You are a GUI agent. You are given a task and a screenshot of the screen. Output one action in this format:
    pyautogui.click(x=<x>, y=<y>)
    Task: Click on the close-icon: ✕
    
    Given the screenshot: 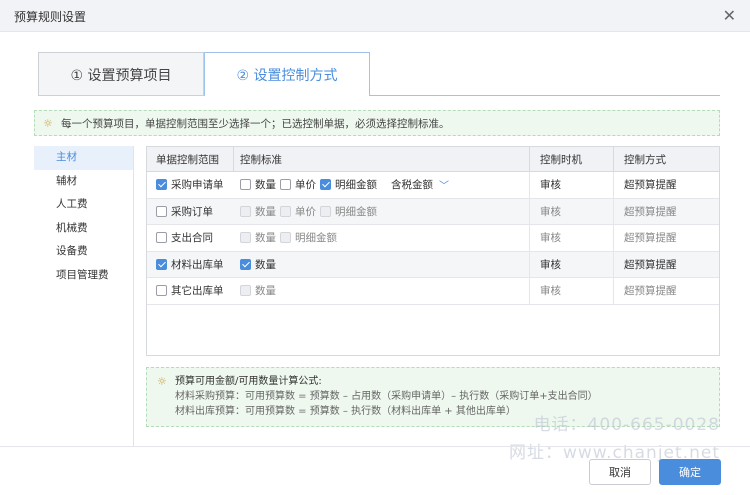 What is the action you would take?
    pyautogui.click(x=729, y=15)
    